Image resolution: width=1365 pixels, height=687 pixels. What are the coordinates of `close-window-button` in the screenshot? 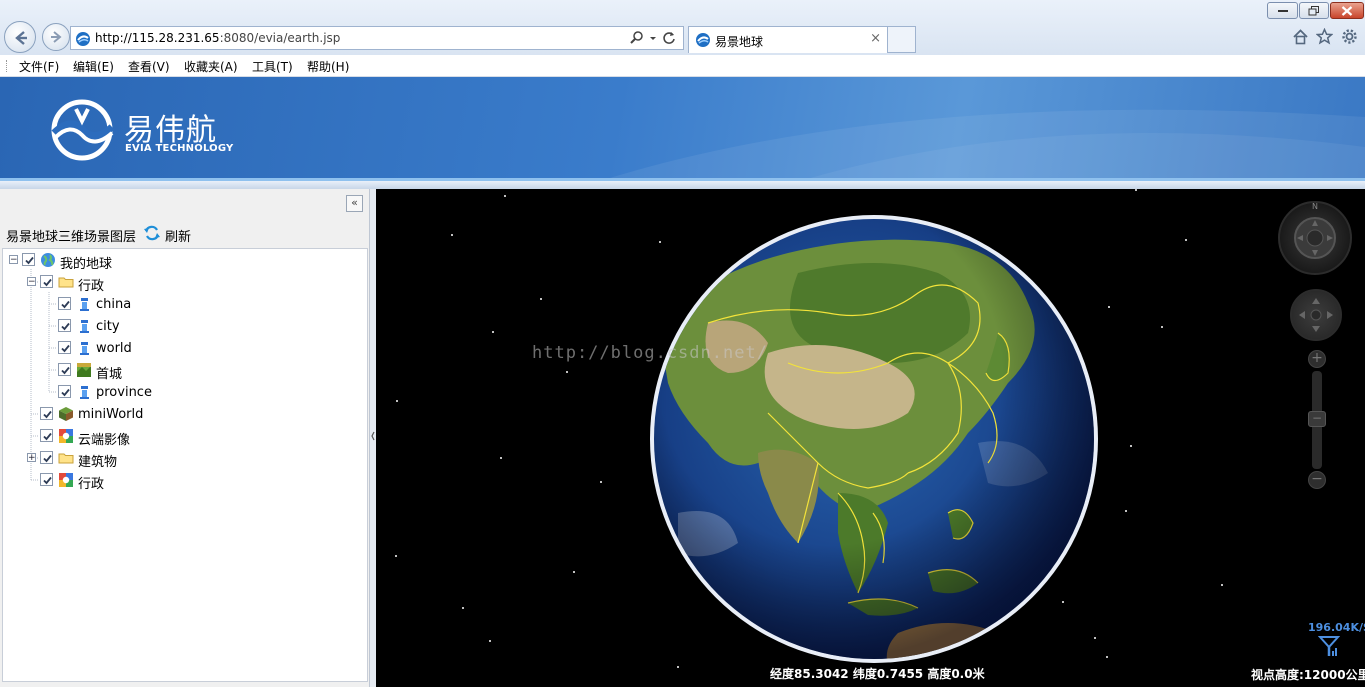 It's located at (1347, 10).